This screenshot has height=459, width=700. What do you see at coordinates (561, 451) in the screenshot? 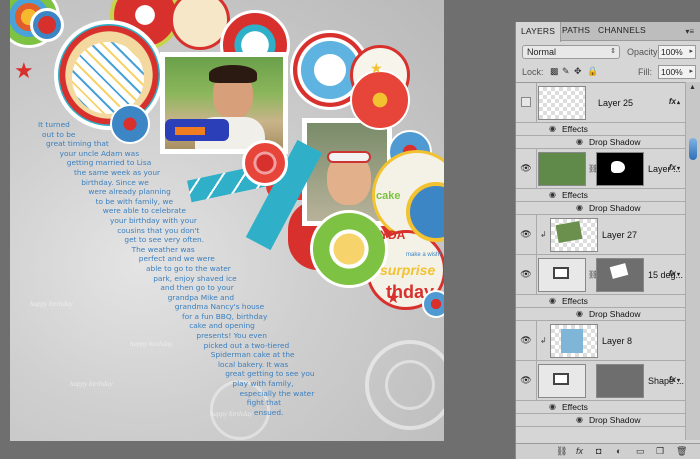
I see `link-layers-icon: ⛓` at bounding box center [561, 451].